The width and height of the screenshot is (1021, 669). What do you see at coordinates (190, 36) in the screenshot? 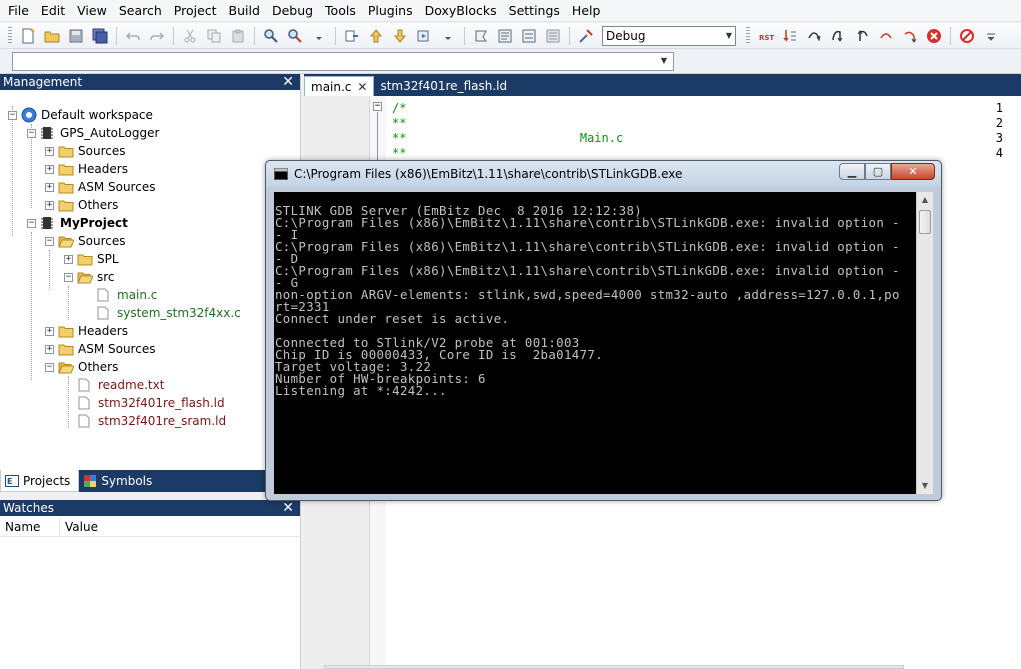
I see `cut-icon` at bounding box center [190, 36].